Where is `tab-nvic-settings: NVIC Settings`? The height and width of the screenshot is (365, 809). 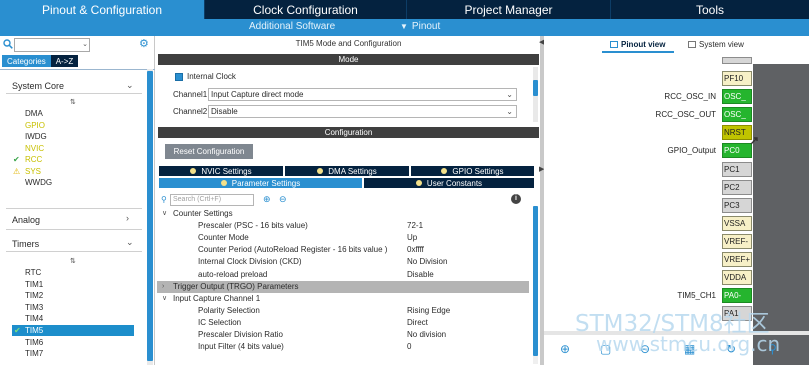
tab-nvic-settings: NVIC Settings is located at coordinates (221, 171).